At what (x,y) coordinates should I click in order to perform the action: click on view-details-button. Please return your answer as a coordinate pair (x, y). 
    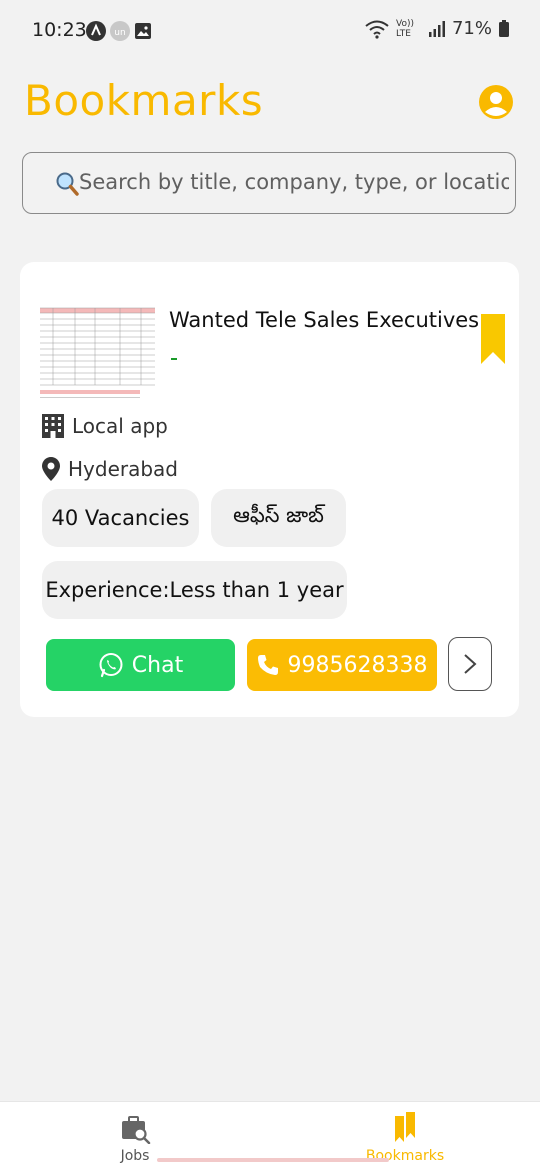
    Looking at the image, I should click on (470, 664).